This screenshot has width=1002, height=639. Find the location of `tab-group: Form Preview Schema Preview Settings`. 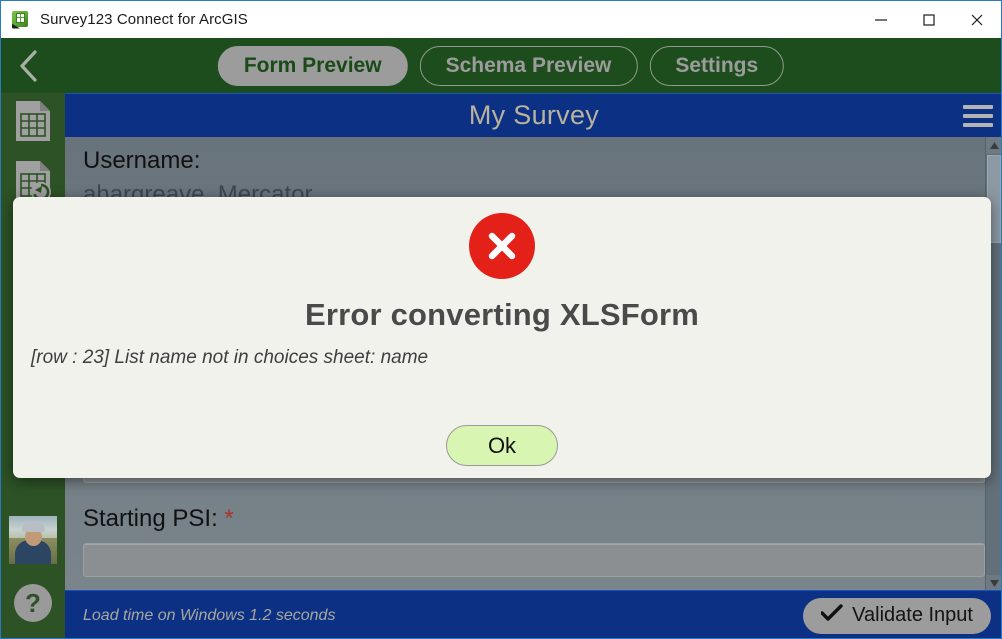

tab-group: Form Preview Schema Preview Settings is located at coordinates (501, 65).